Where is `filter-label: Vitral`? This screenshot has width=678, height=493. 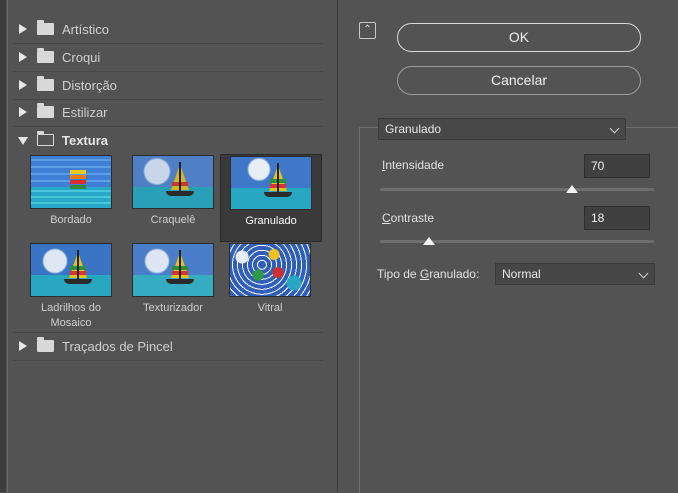
filter-label: Vitral is located at coordinates (270, 308).